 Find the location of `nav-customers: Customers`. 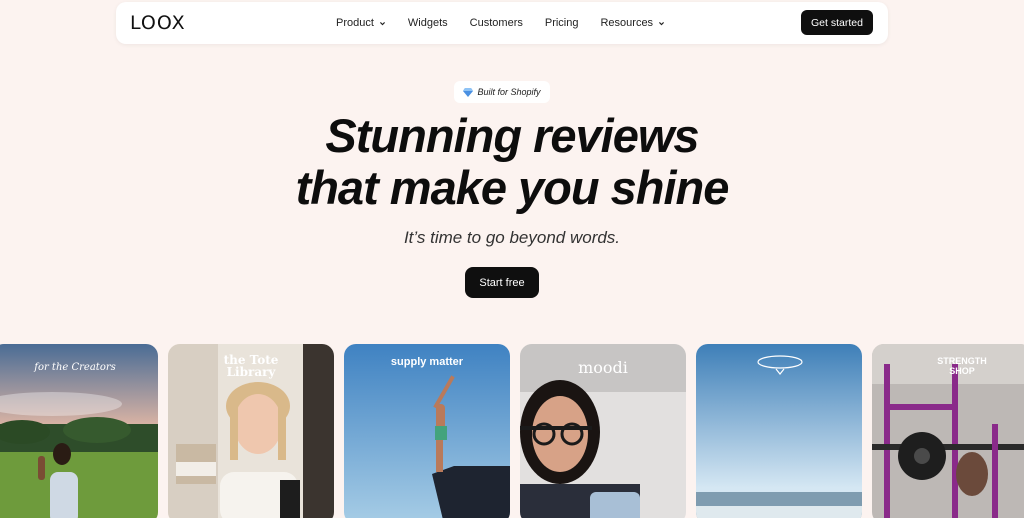

nav-customers: Customers is located at coordinates (496, 23).